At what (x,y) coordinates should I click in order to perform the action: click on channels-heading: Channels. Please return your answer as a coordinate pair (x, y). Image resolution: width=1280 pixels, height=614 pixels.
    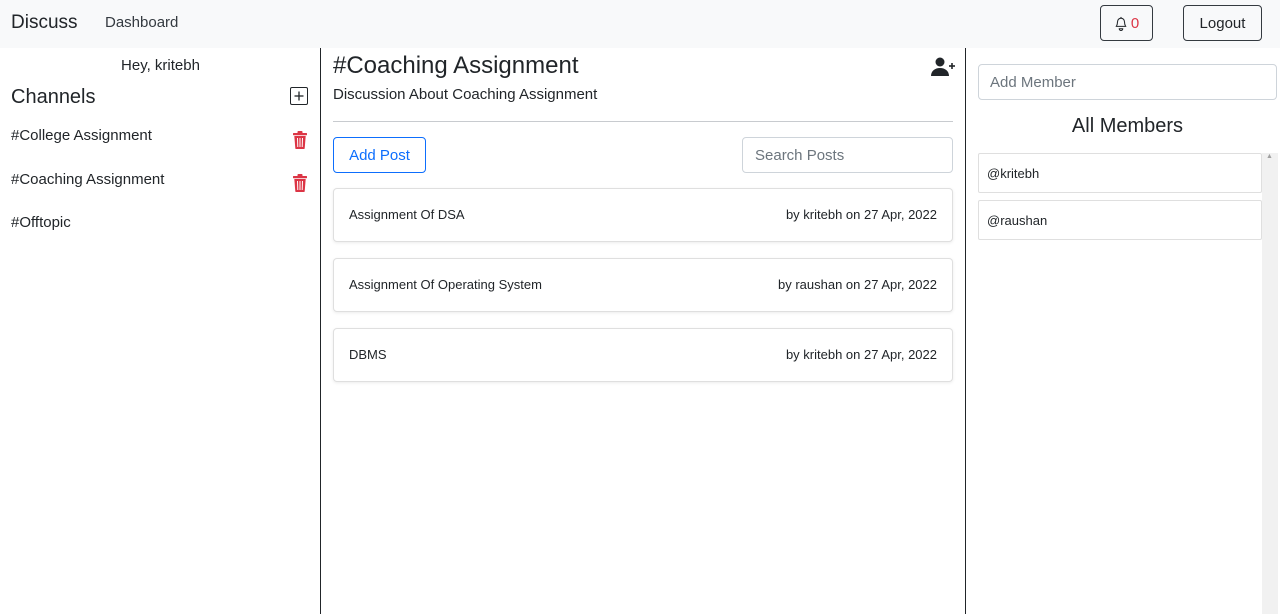
    Looking at the image, I should click on (53, 97).